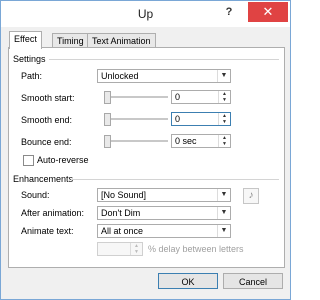  Describe the element at coordinates (164, 213) in the screenshot. I see `after-animation-select: Don't Dim ▼` at that location.